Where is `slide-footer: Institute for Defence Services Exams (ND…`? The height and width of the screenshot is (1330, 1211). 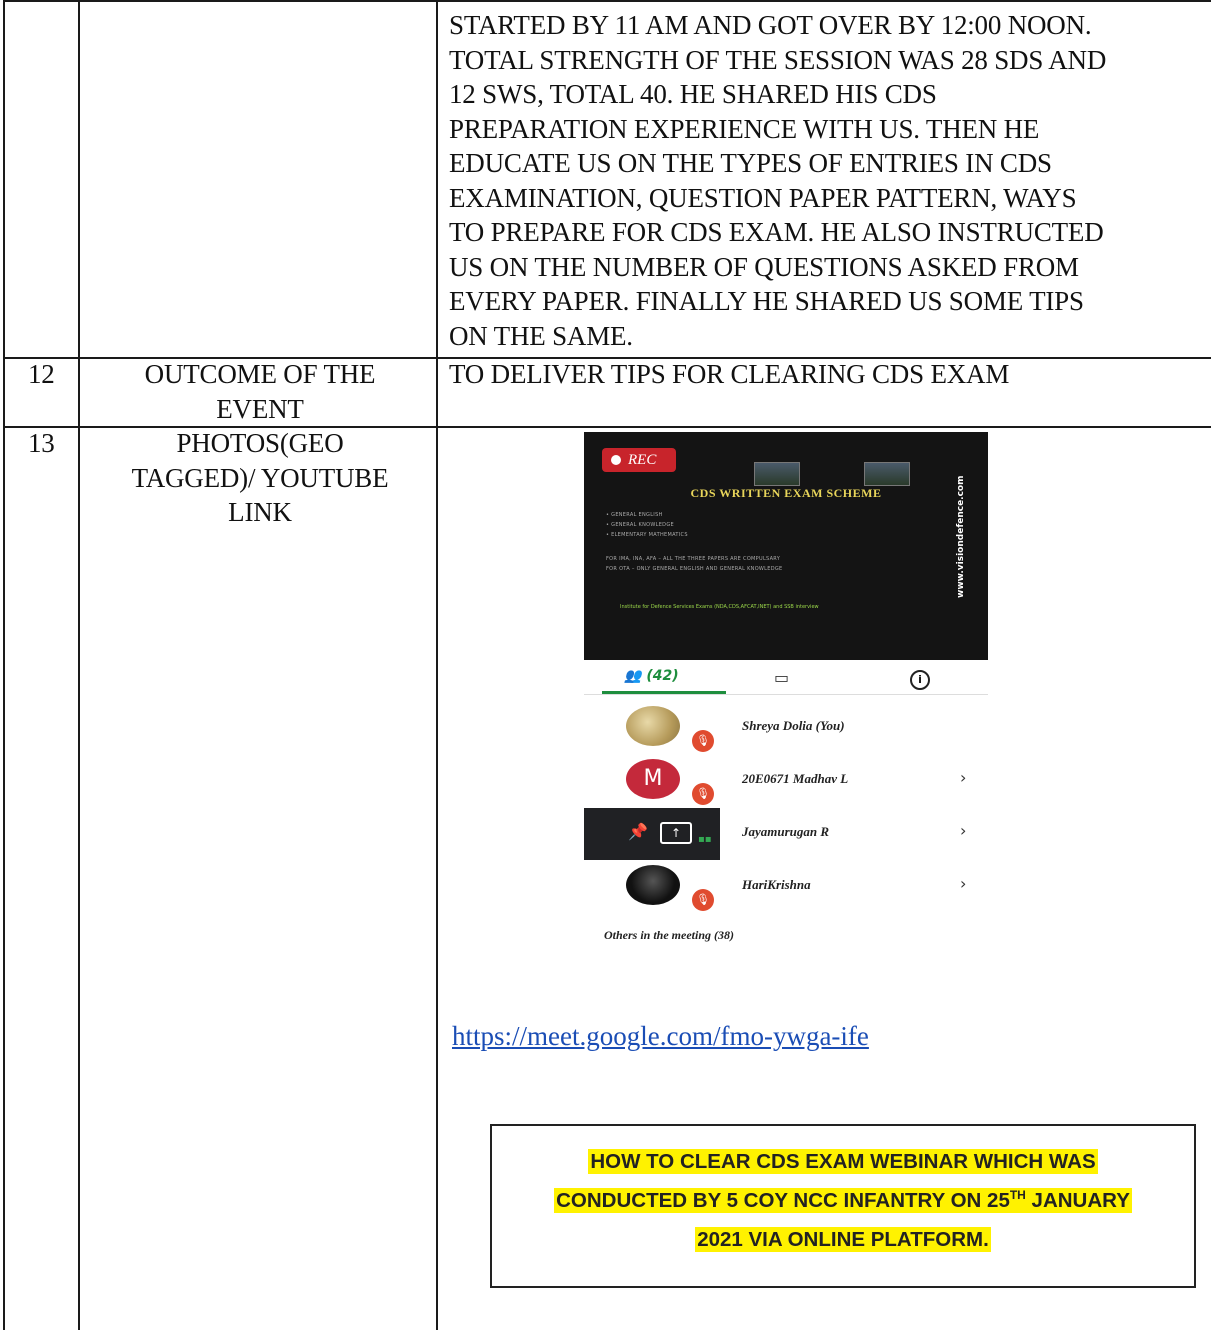
slide-footer: Institute for Defence Services Exams (ND… is located at coordinates (719, 607).